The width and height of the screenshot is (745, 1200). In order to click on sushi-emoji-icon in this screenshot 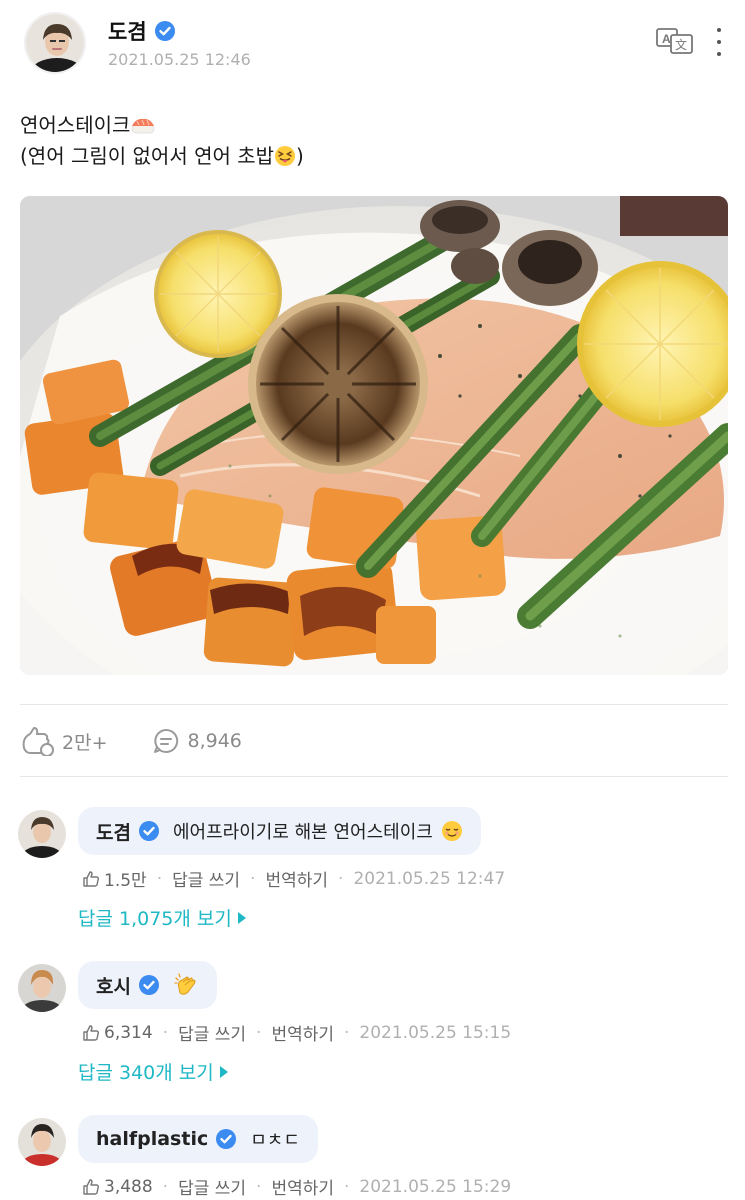, I will do `click(143, 126)`.